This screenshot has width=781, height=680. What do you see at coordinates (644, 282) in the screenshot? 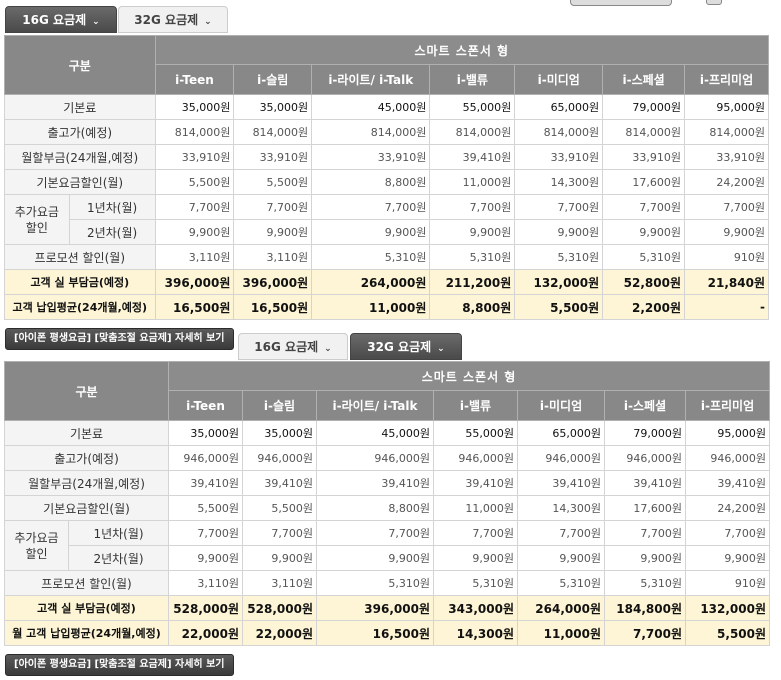
I see `cell: 52,800원` at bounding box center [644, 282].